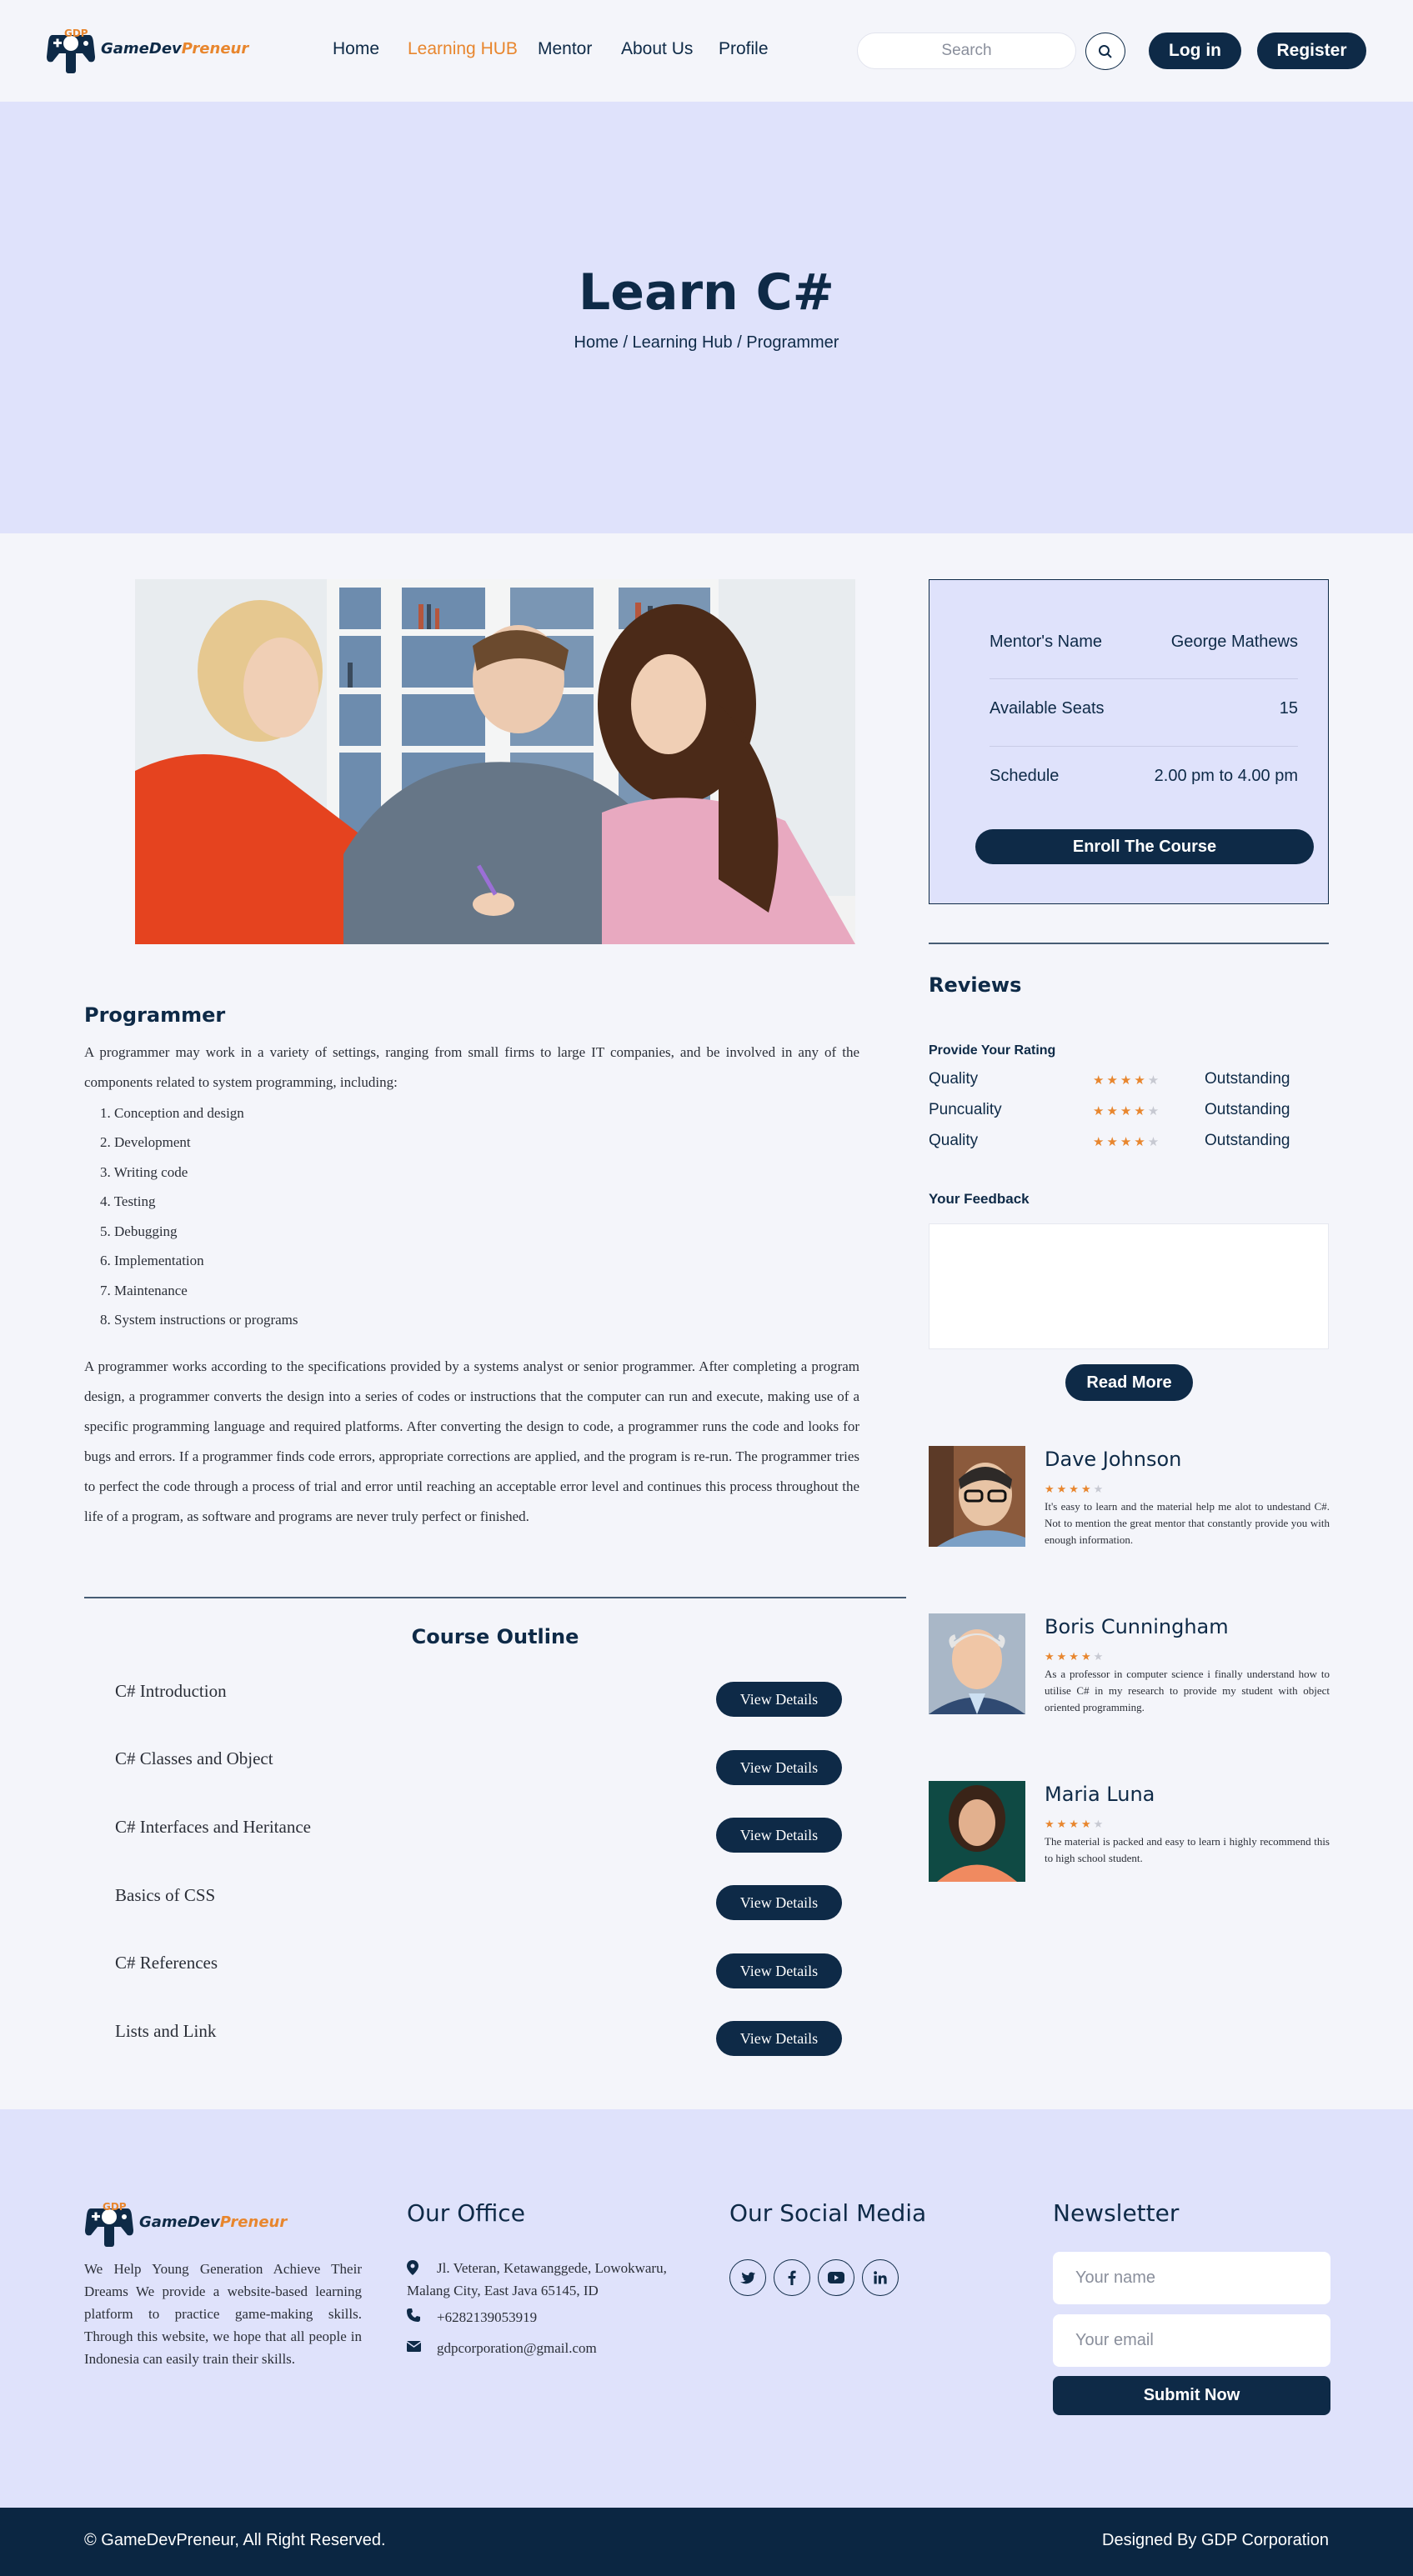  I want to click on list-item: 1. Conception and design, so click(172, 1113).